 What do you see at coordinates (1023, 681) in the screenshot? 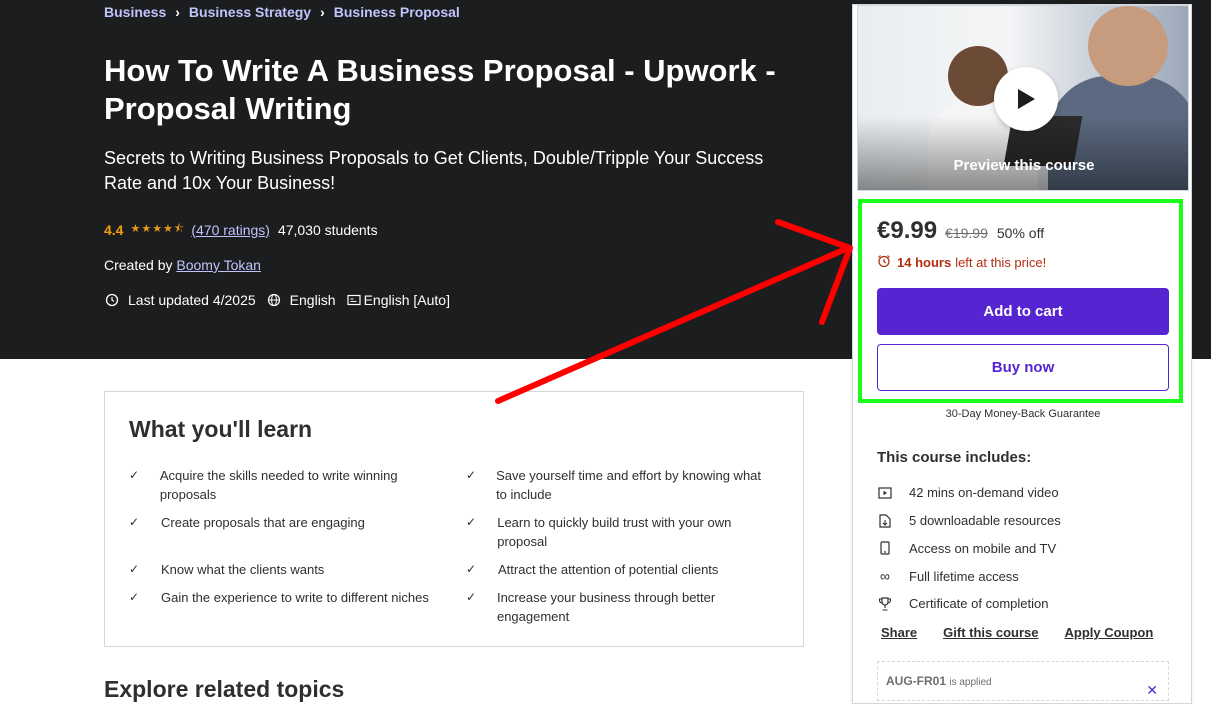
I see `applied-coupon: AUG-FR01 is applied ✕` at bounding box center [1023, 681].